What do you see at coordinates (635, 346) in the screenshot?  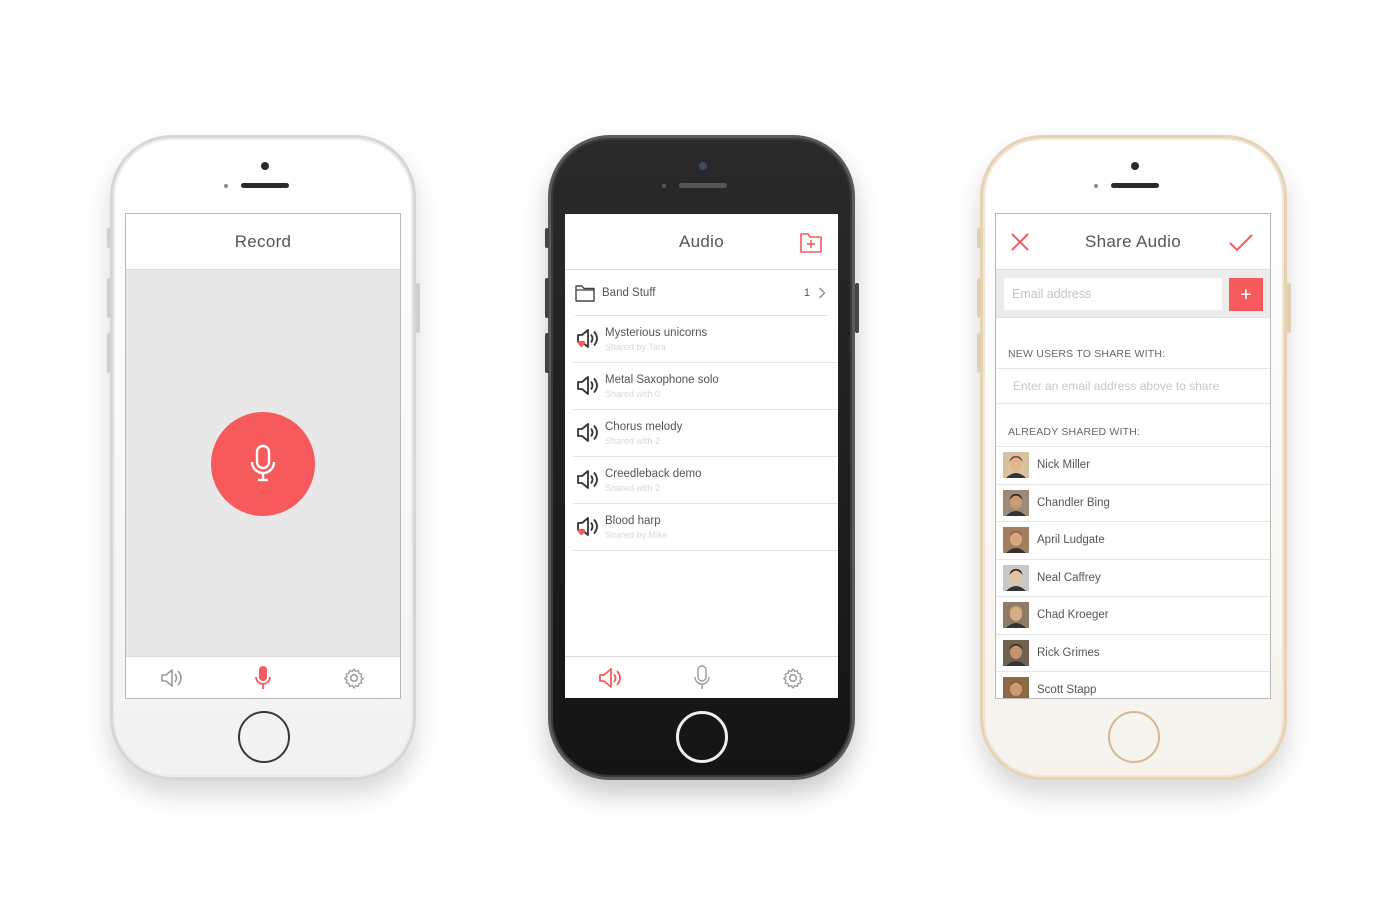 I see `audio-item-subtitle: Shared by Tara` at bounding box center [635, 346].